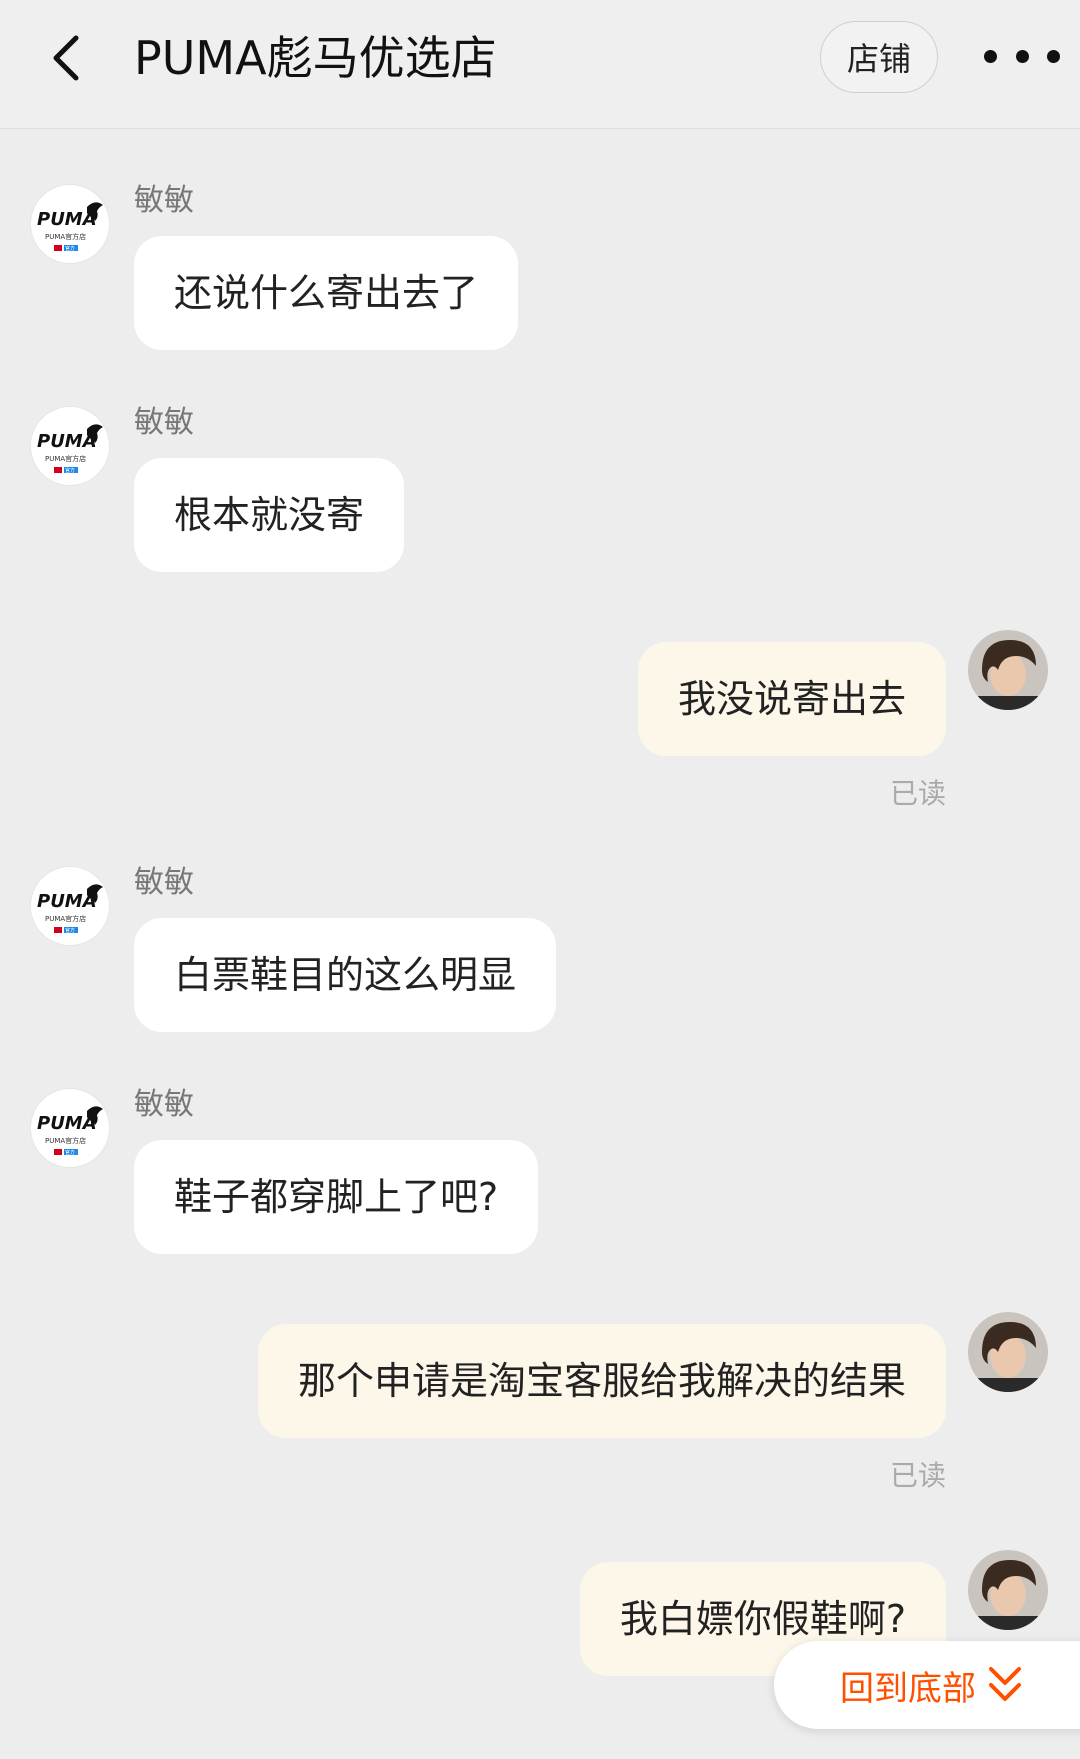  What do you see at coordinates (1005, 1684) in the screenshot?
I see `double-chevron-down-icon` at bounding box center [1005, 1684].